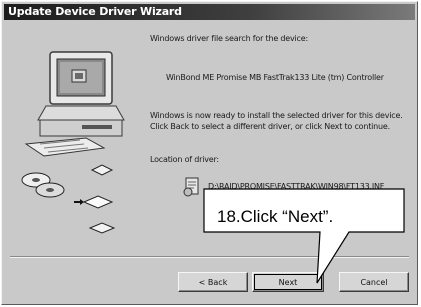  I want to click on instruction-text: 18.Click “Next”., so click(275, 216).